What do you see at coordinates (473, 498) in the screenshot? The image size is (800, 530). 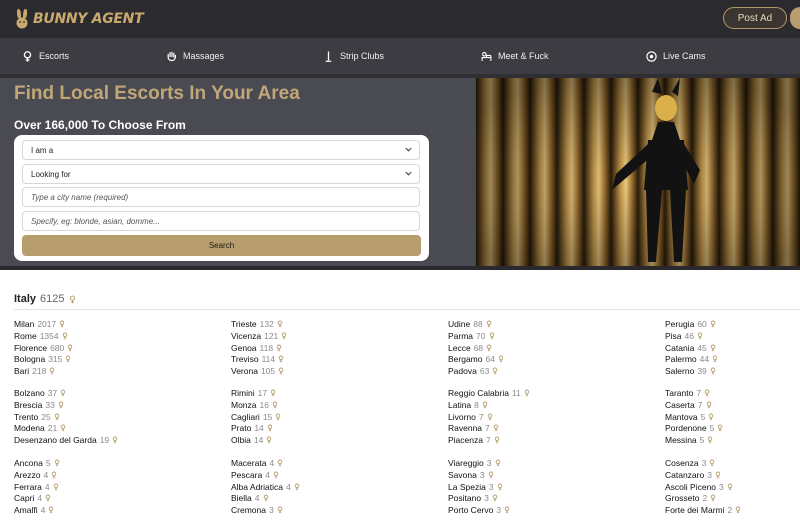 I see `city-link: Positano 3` at bounding box center [473, 498].